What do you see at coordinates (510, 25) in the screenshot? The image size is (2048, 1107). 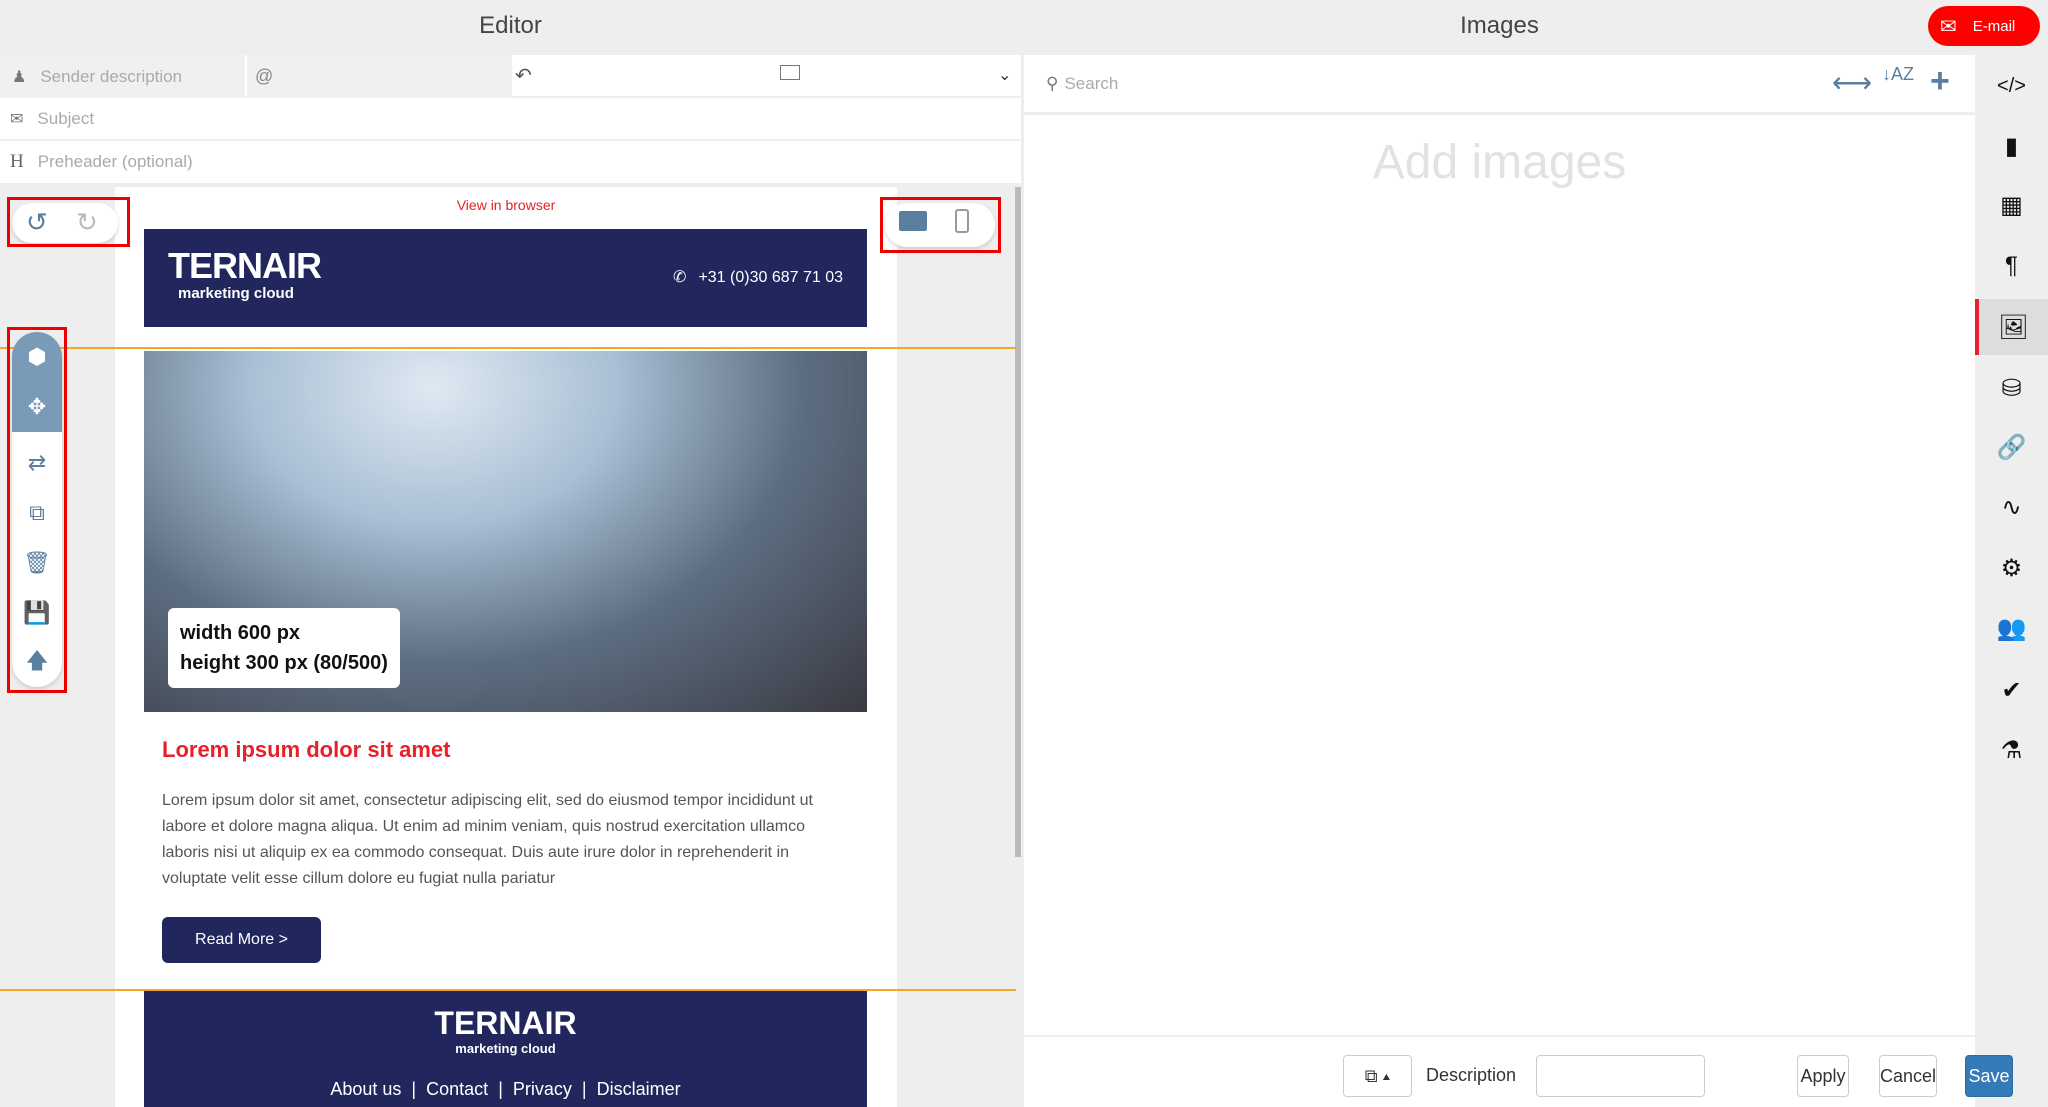 I see `editor-title: Editor` at bounding box center [510, 25].